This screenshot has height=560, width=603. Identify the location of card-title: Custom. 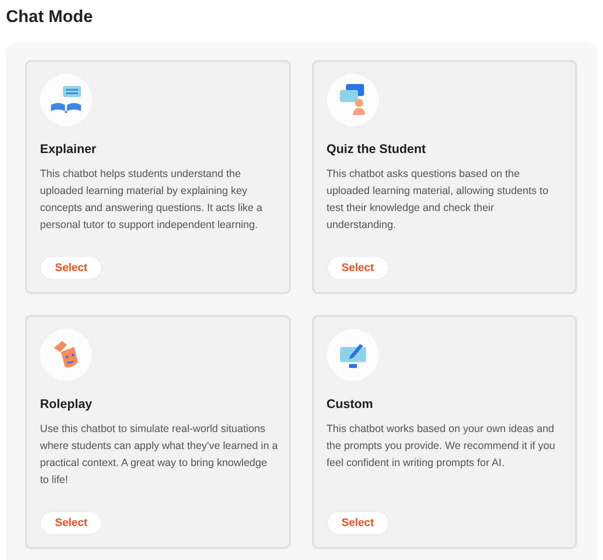
(350, 404).